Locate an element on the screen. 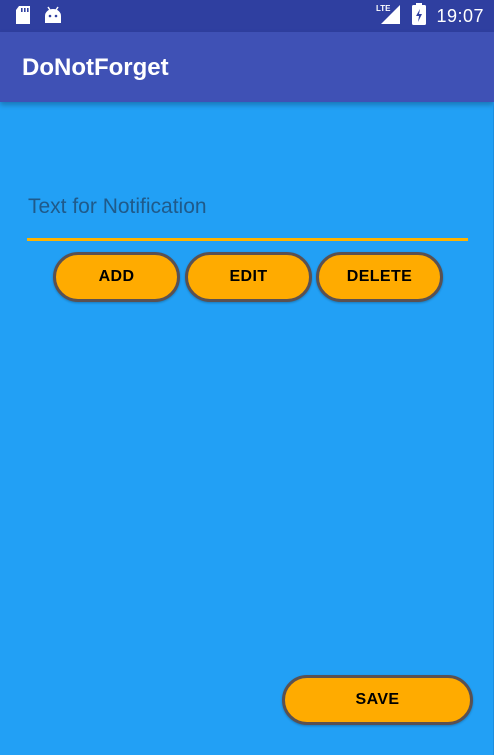  network-type-label: LTE is located at coordinates (383, 8).